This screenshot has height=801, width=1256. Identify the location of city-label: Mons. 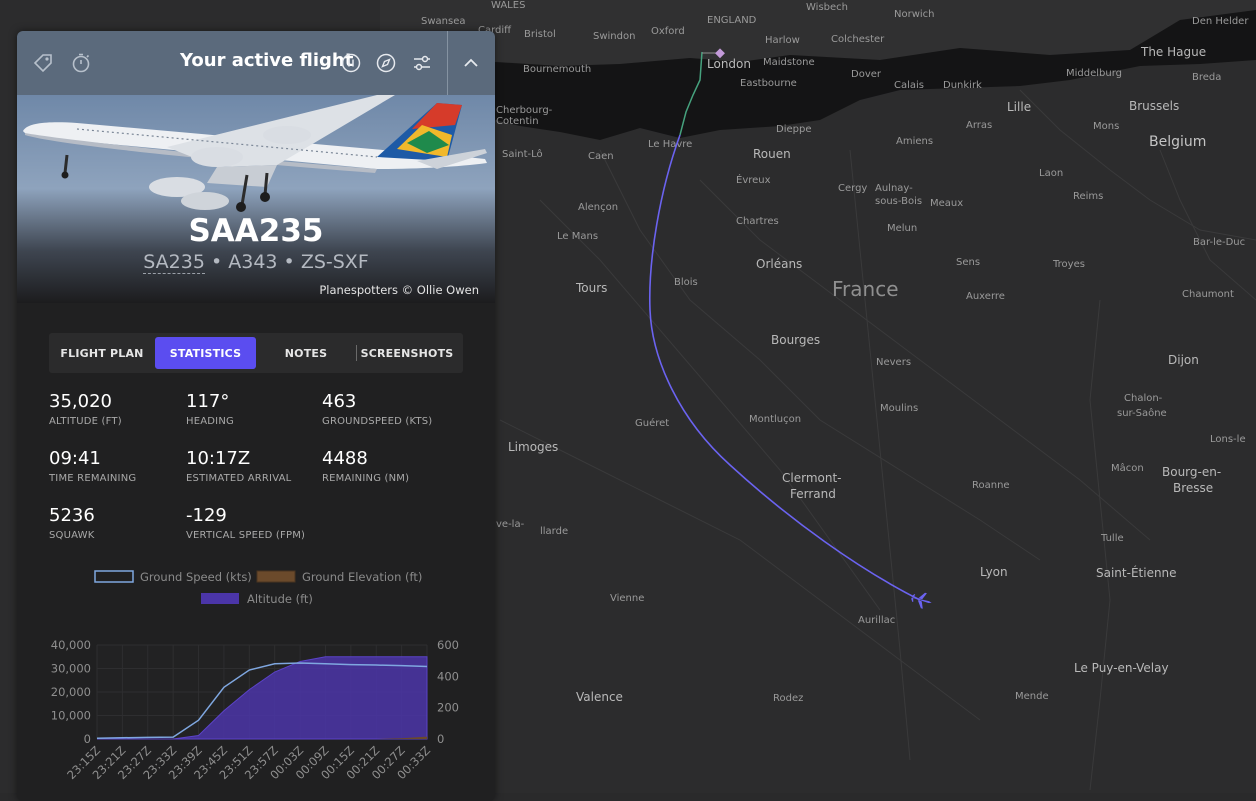
(1106, 126).